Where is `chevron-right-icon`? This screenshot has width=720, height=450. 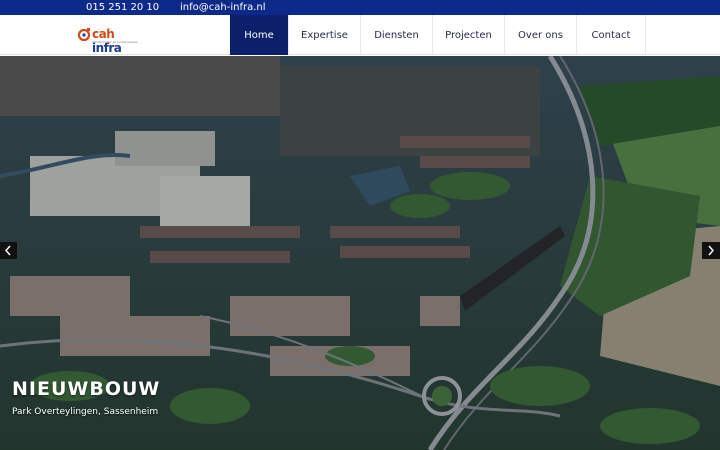
chevron-right-icon is located at coordinates (711, 250).